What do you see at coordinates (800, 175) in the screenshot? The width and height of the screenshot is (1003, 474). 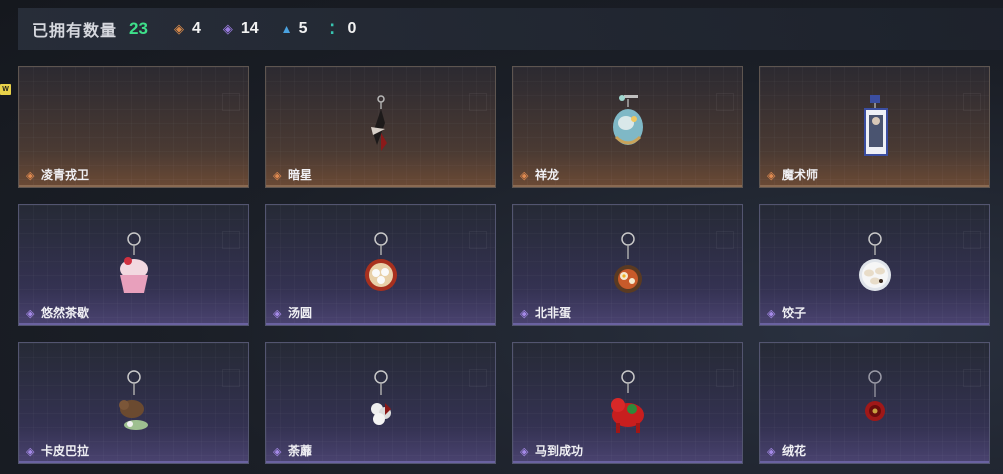 I see `charm-name: 魔术师` at bounding box center [800, 175].